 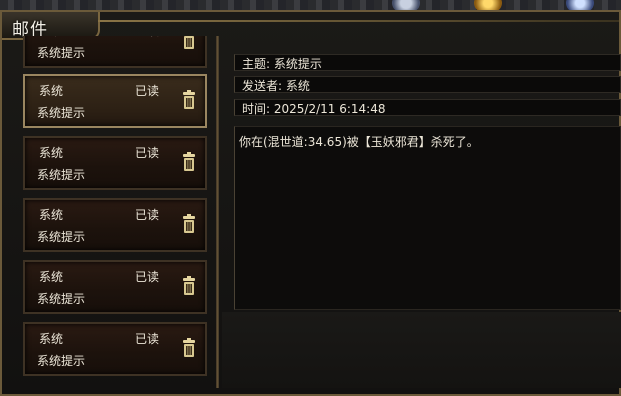 What do you see at coordinates (359, 142) in the screenshot?
I see `mail-body-text: 你在(混世道:34.65)被【玉妖邪君】杀死了。` at bounding box center [359, 142].